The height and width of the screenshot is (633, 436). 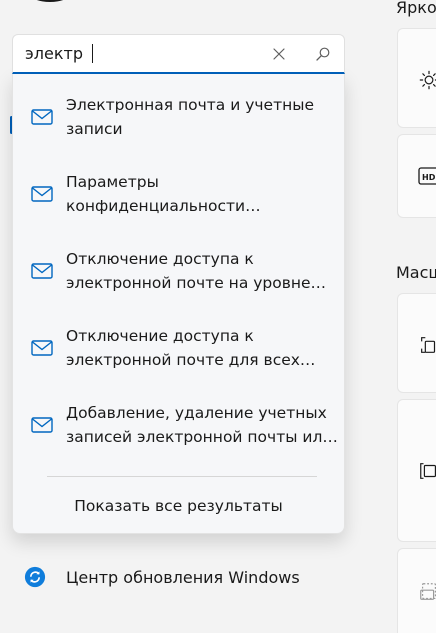 What do you see at coordinates (416, 343) in the screenshot?
I see `scale-card` at bounding box center [416, 343].